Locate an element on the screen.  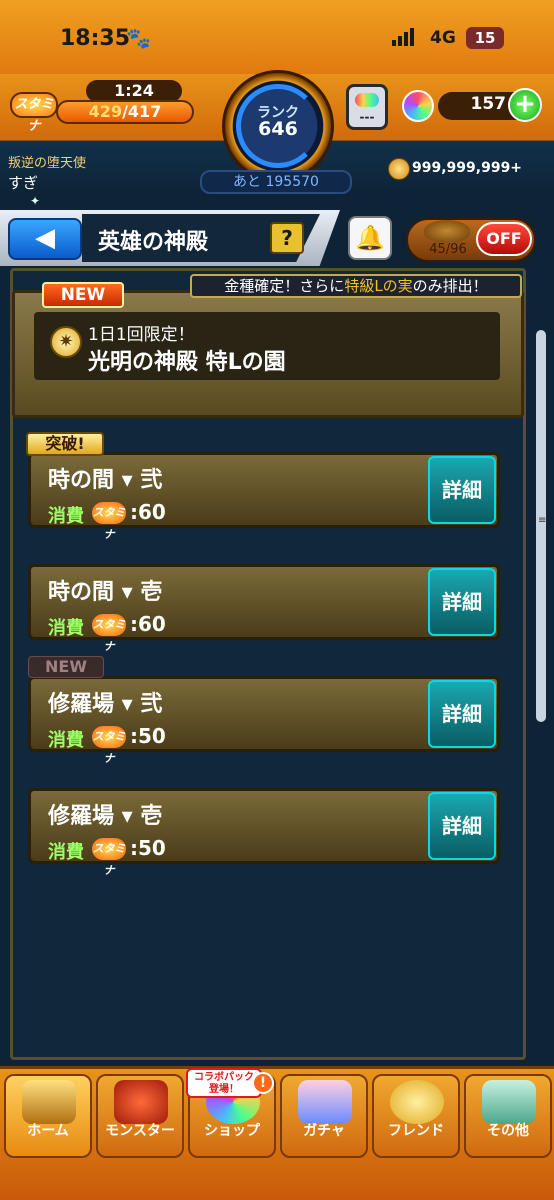
helmet-icon is located at coordinates (447, 231).